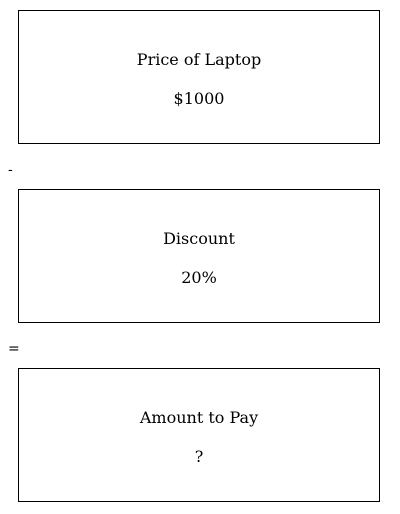 The width and height of the screenshot is (400, 514). Describe the element at coordinates (199, 238) in the screenshot. I see `discount-label: Discount` at that location.